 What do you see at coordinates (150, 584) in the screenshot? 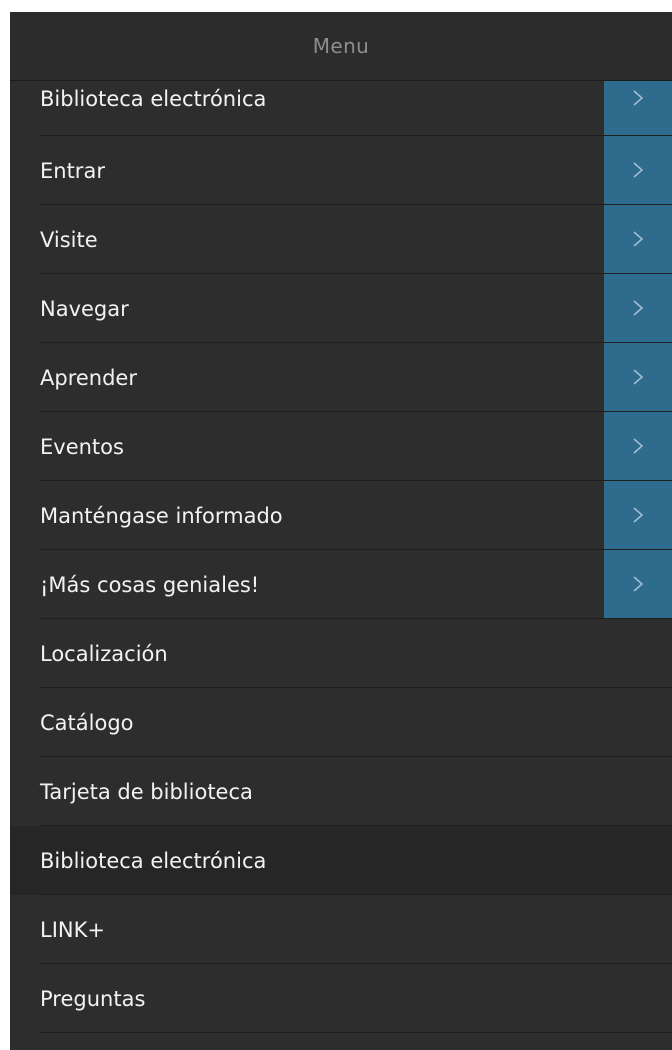
I see `menu-item-label: ¡Más cosas geniales!` at bounding box center [150, 584].